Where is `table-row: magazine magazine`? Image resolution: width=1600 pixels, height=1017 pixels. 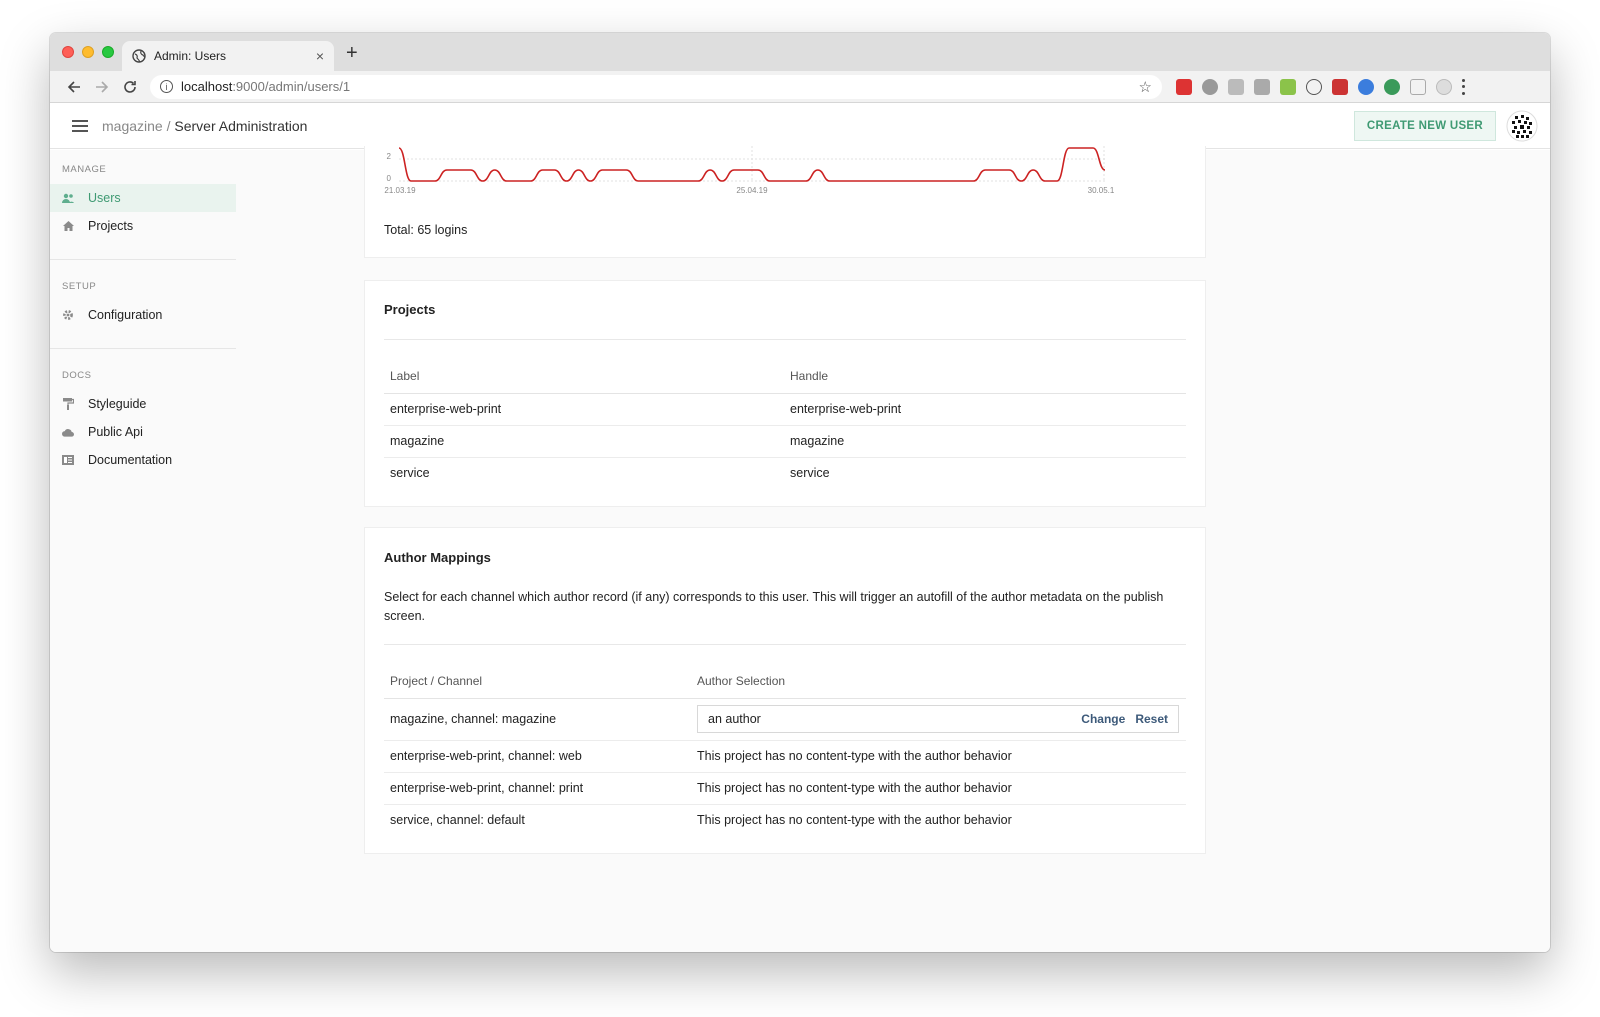
table-row: magazine magazine is located at coordinates (785, 441).